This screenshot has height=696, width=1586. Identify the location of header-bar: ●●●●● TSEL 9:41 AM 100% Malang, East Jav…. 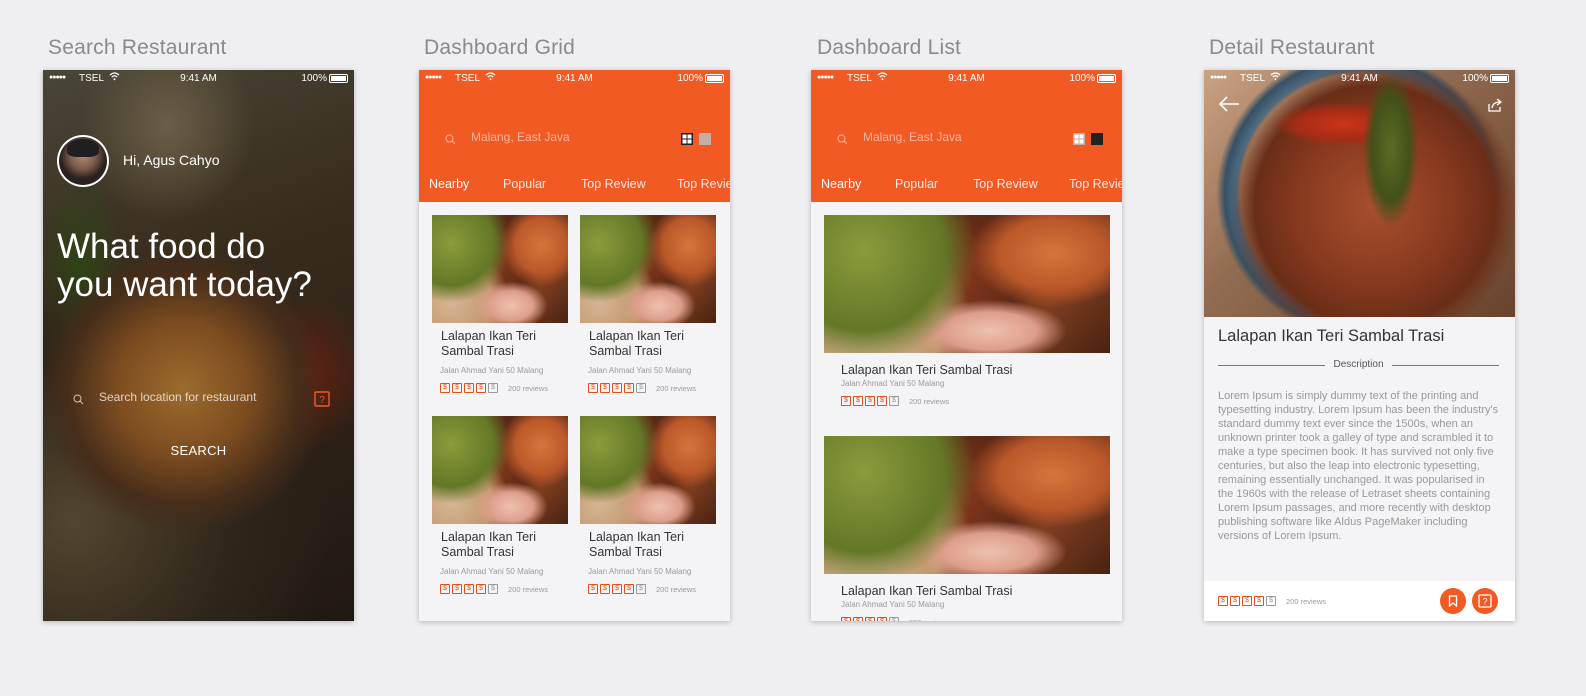
(966, 136).